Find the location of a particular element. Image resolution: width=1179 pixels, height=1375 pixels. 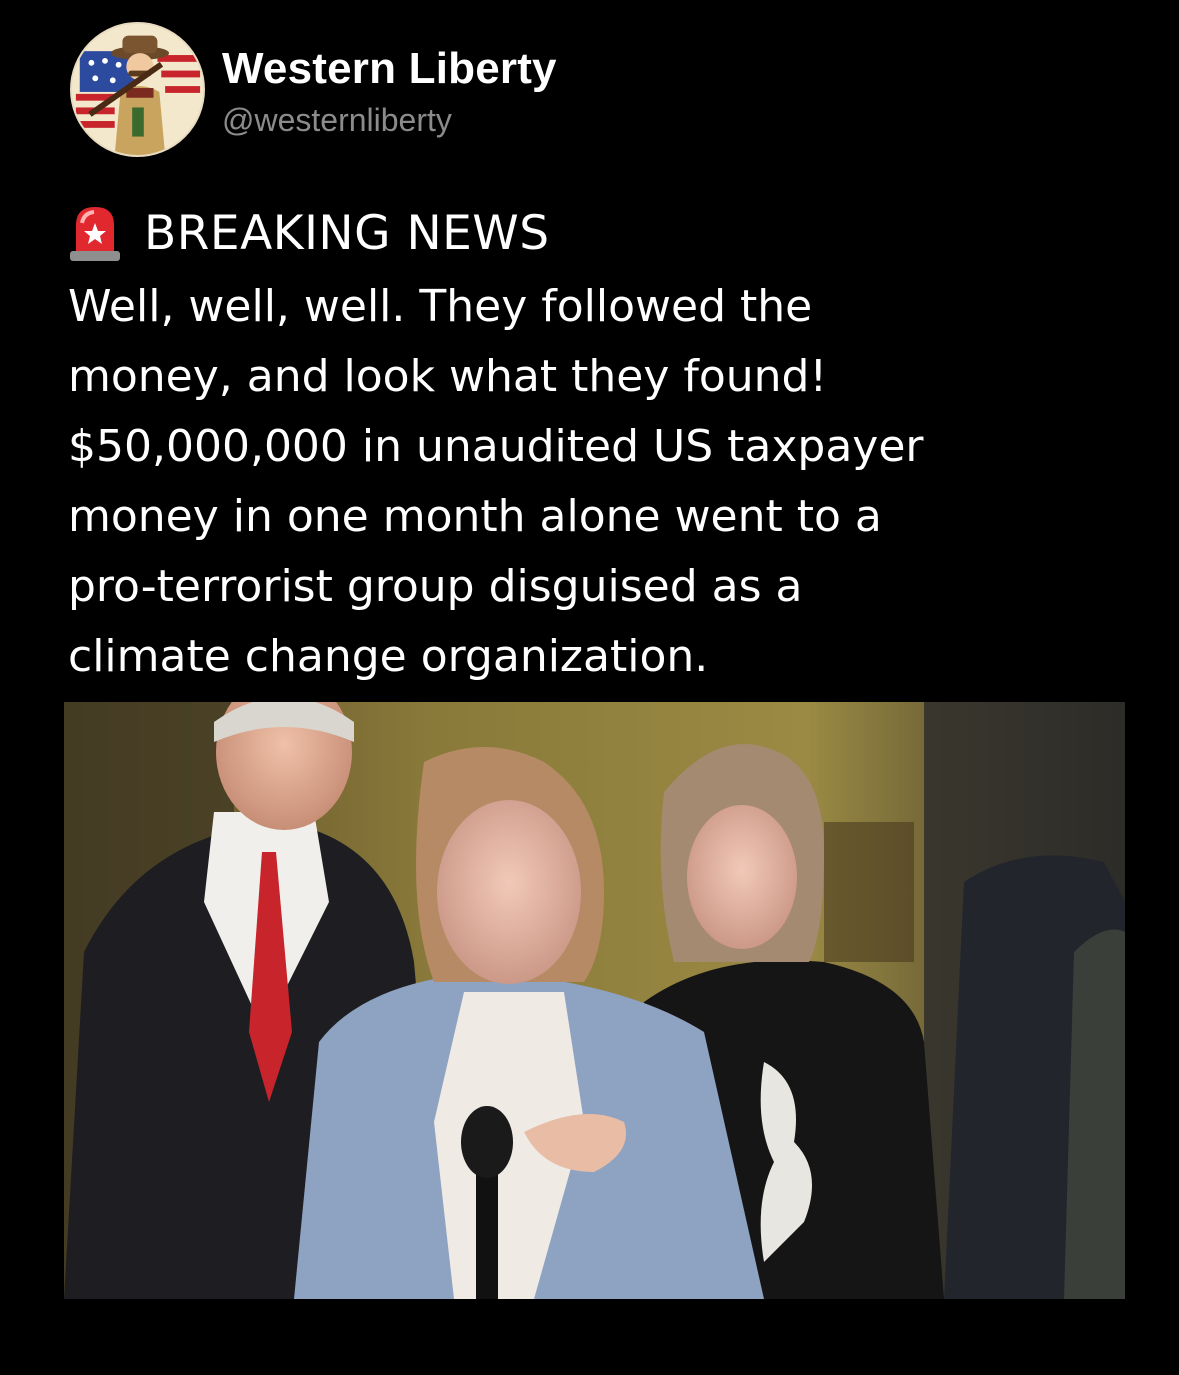

headline-row: BREAKING NEWS is located at coordinates (309, 233).